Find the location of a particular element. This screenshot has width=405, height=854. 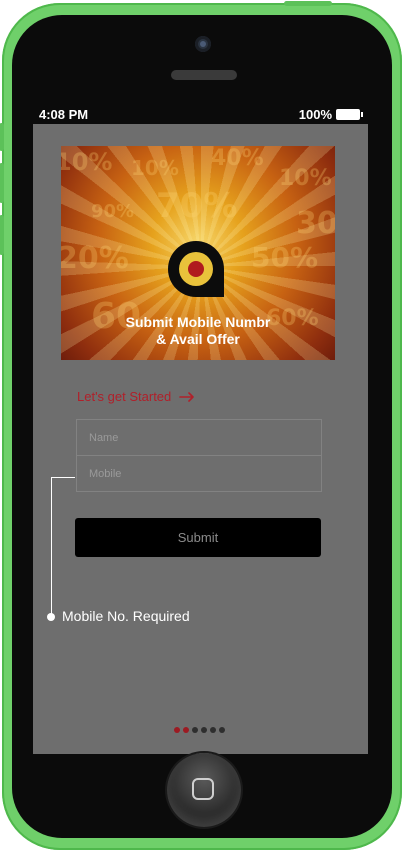

side-button-top is located at coordinates (308, 3).